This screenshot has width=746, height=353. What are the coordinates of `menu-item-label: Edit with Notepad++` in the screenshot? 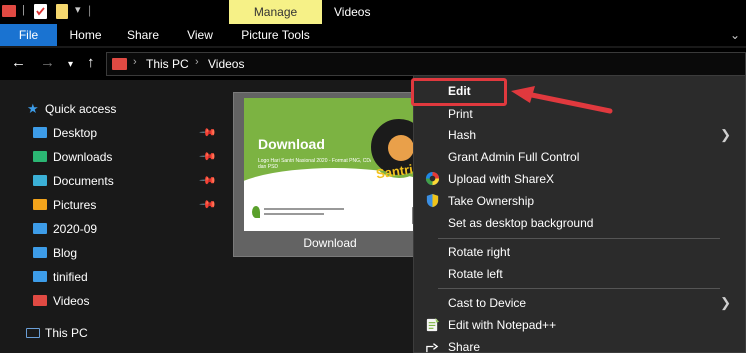 It's located at (502, 325).